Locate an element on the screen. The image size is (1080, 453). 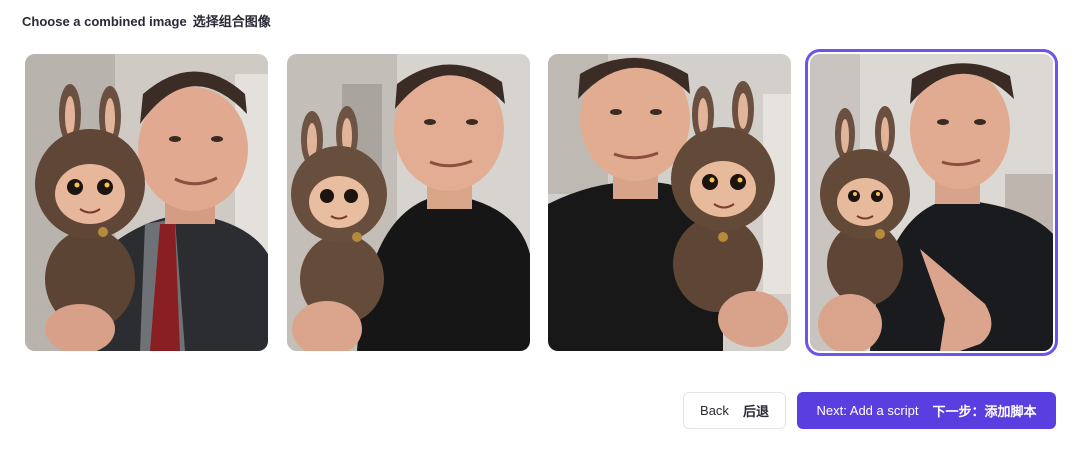
photo-man-suit-holding-plush-toy-icon is located at coordinates (146, 202).